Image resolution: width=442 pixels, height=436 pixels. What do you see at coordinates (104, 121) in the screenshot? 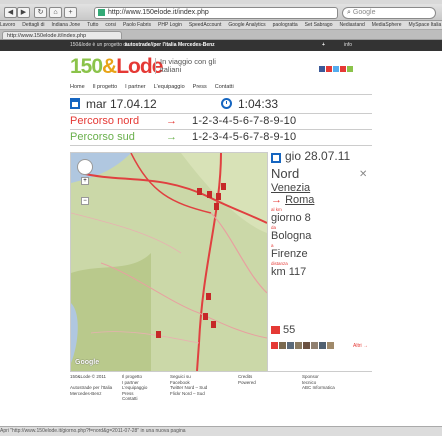
I see `route-nord-label: Percorso nord` at bounding box center [104, 121].